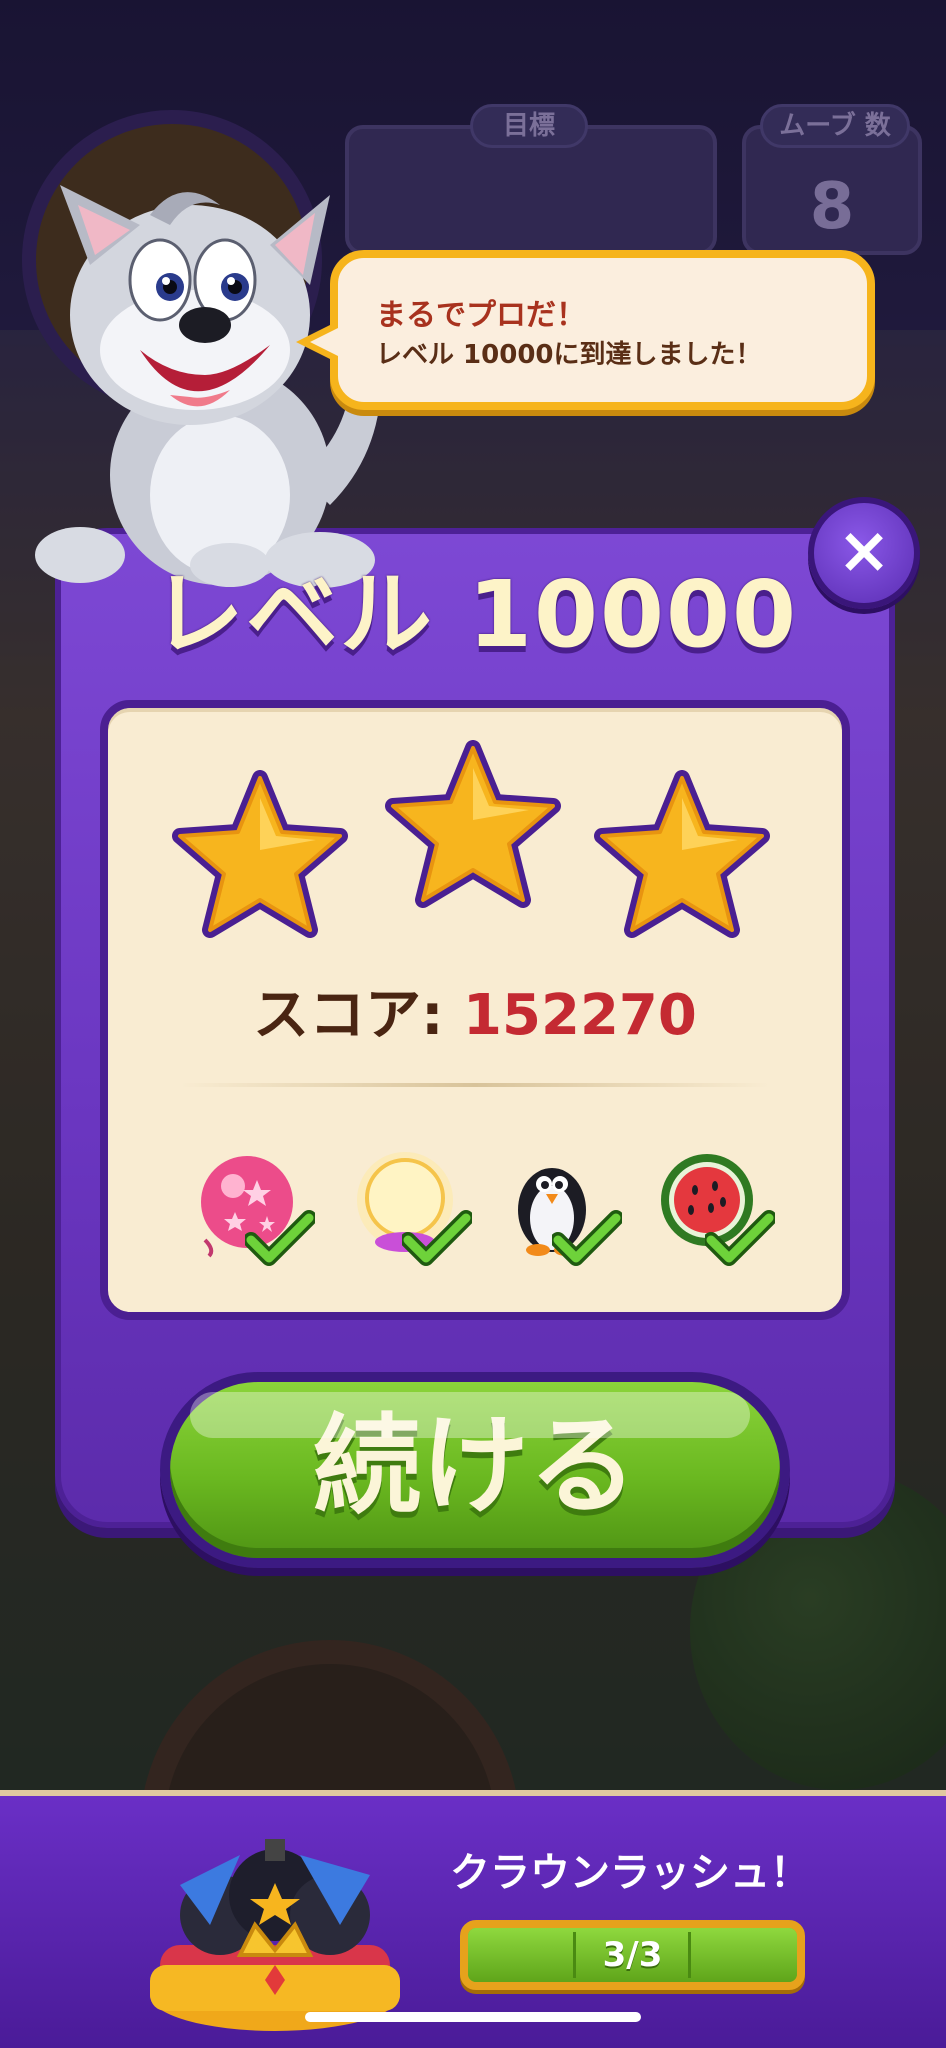 This screenshot has width=946, height=2048. Describe the element at coordinates (260, 854) in the screenshot. I see `star-1-icon` at that location.